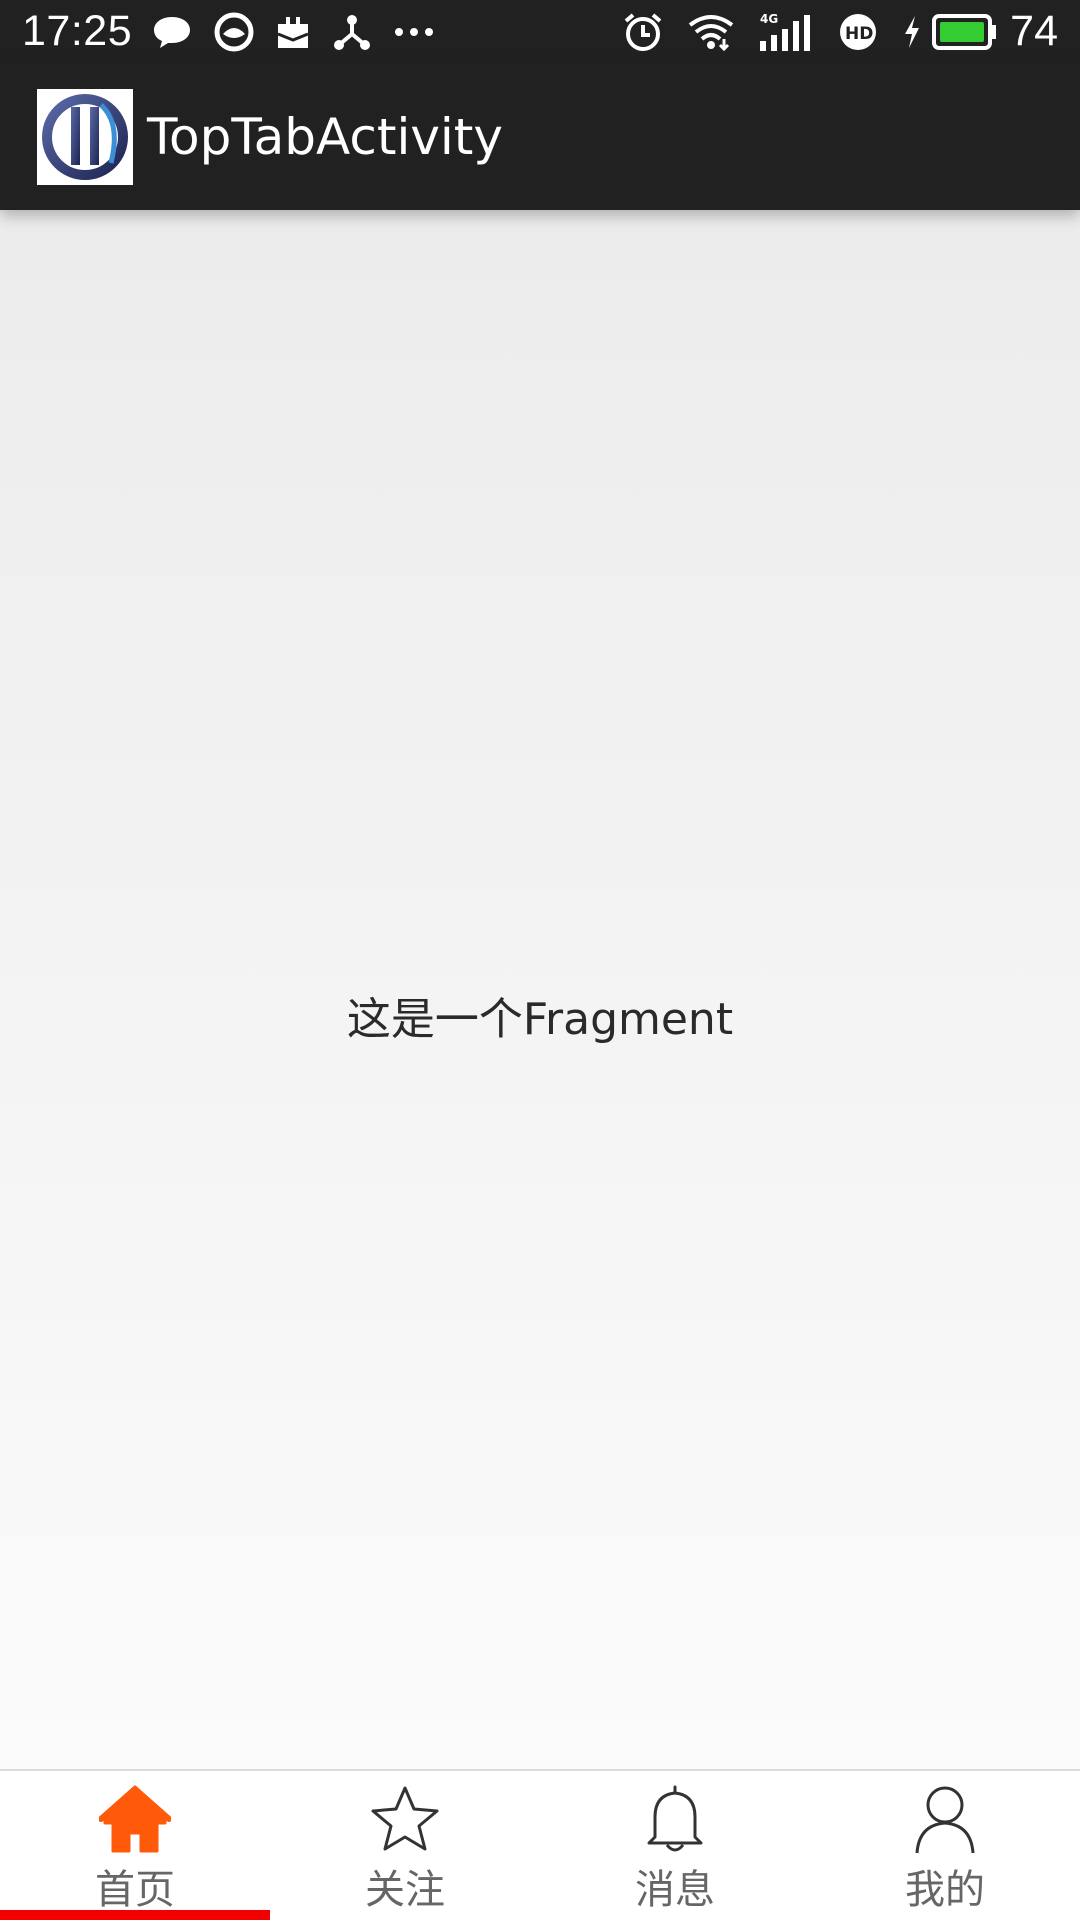 This screenshot has width=1080, height=1920. What do you see at coordinates (540, 1019) in the screenshot?
I see `fragment-text: 这是一个Fragment` at bounding box center [540, 1019].